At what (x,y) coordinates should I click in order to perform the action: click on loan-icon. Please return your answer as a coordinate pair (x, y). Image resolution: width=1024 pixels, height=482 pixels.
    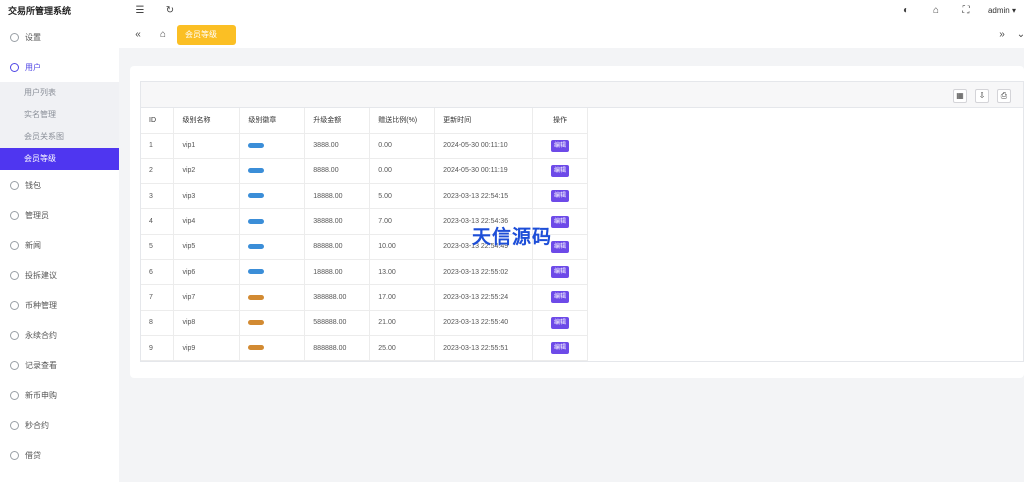
    Looking at the image, I should click on (14, 455).